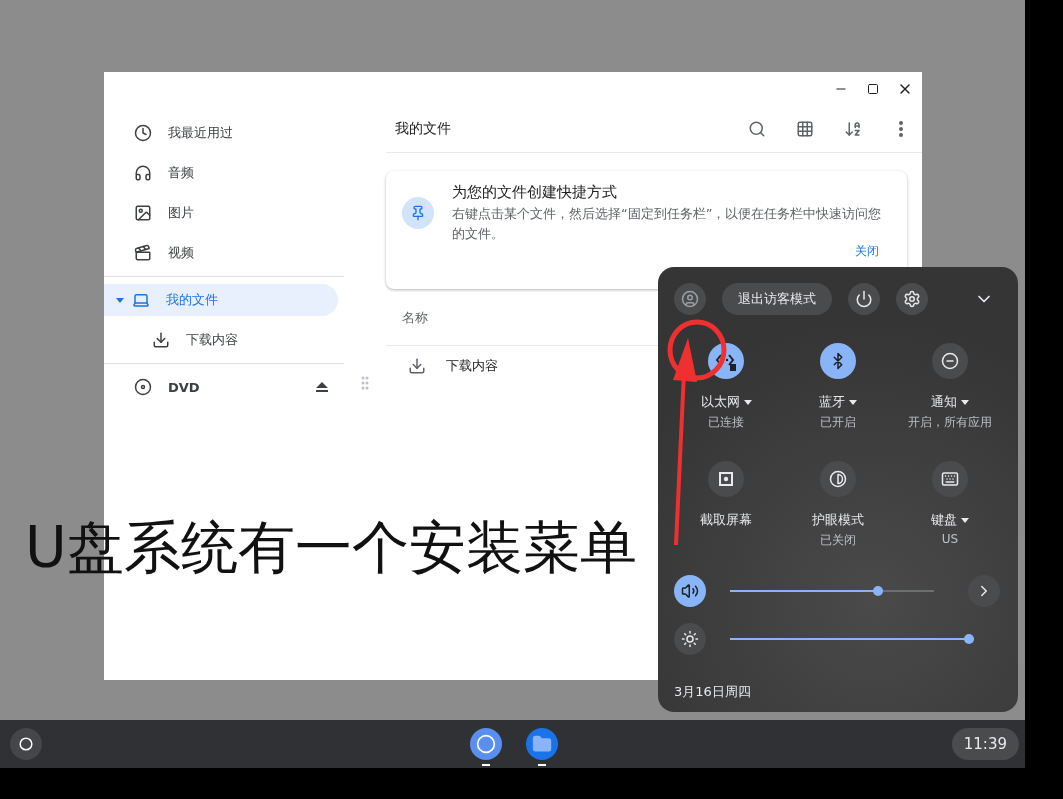 The height and width of the screenshot is (799, 1063). Describe the element at coordinates (221, 387) in the screenshot. I see `sidebar-item: DVD` at that location.